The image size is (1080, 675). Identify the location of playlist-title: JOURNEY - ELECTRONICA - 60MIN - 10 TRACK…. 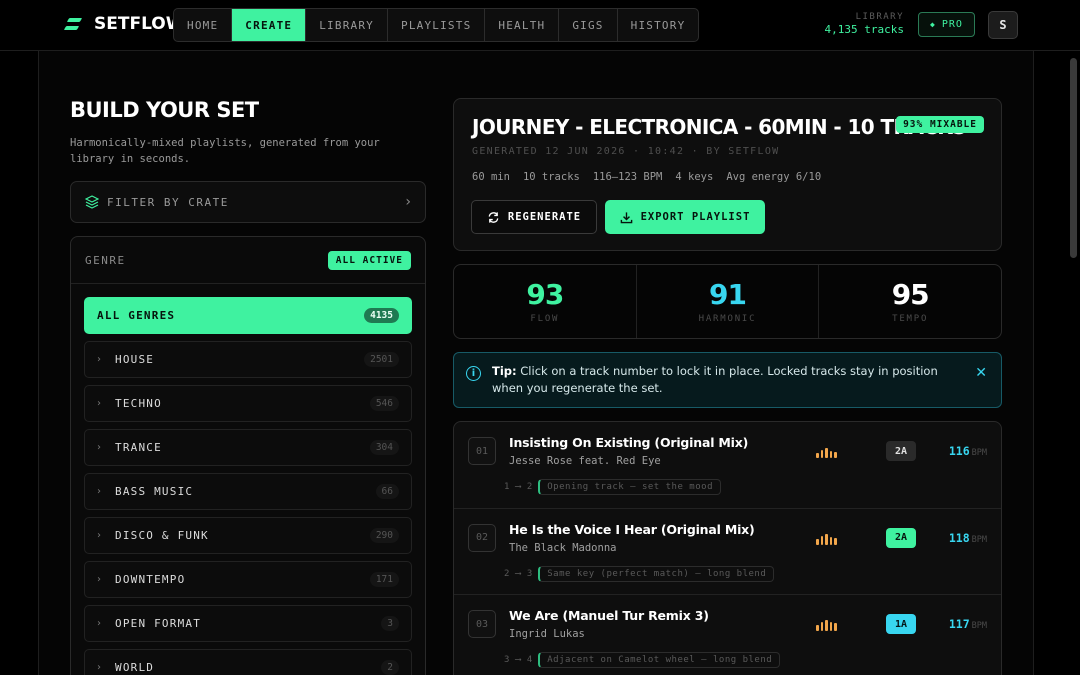
(719, 127).